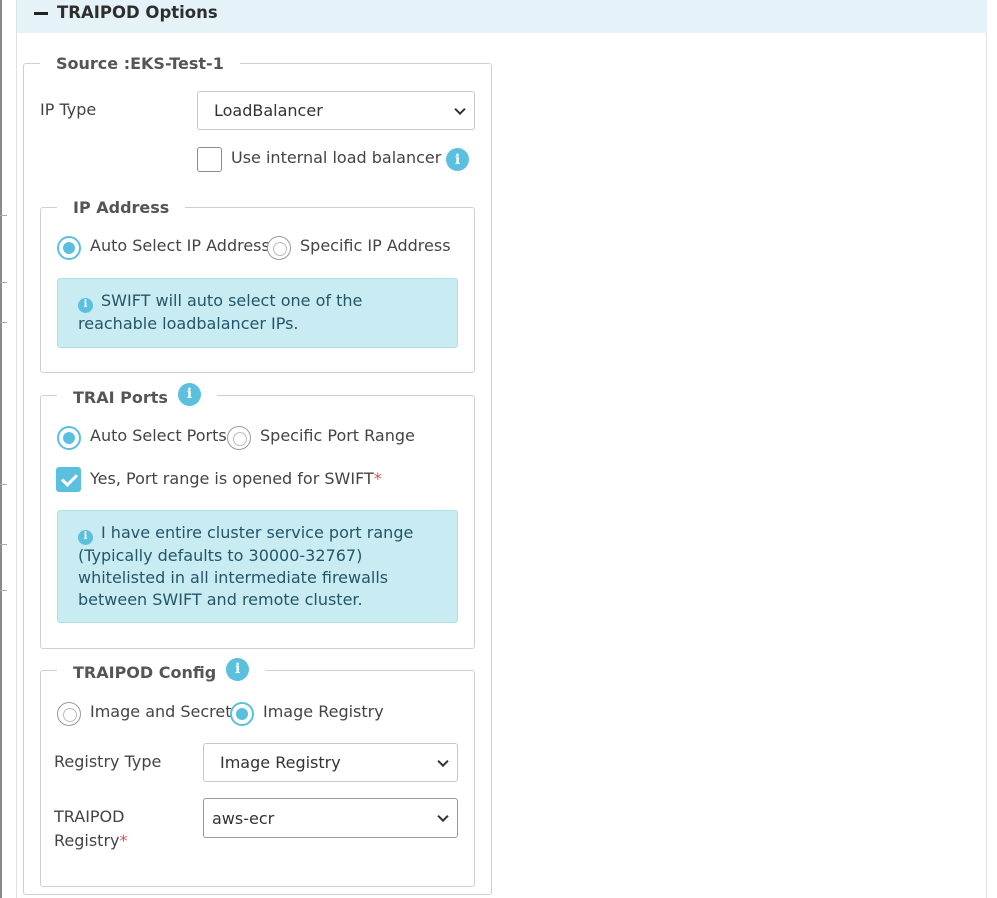  I want to click on left-edge-border, so click(1, 449).